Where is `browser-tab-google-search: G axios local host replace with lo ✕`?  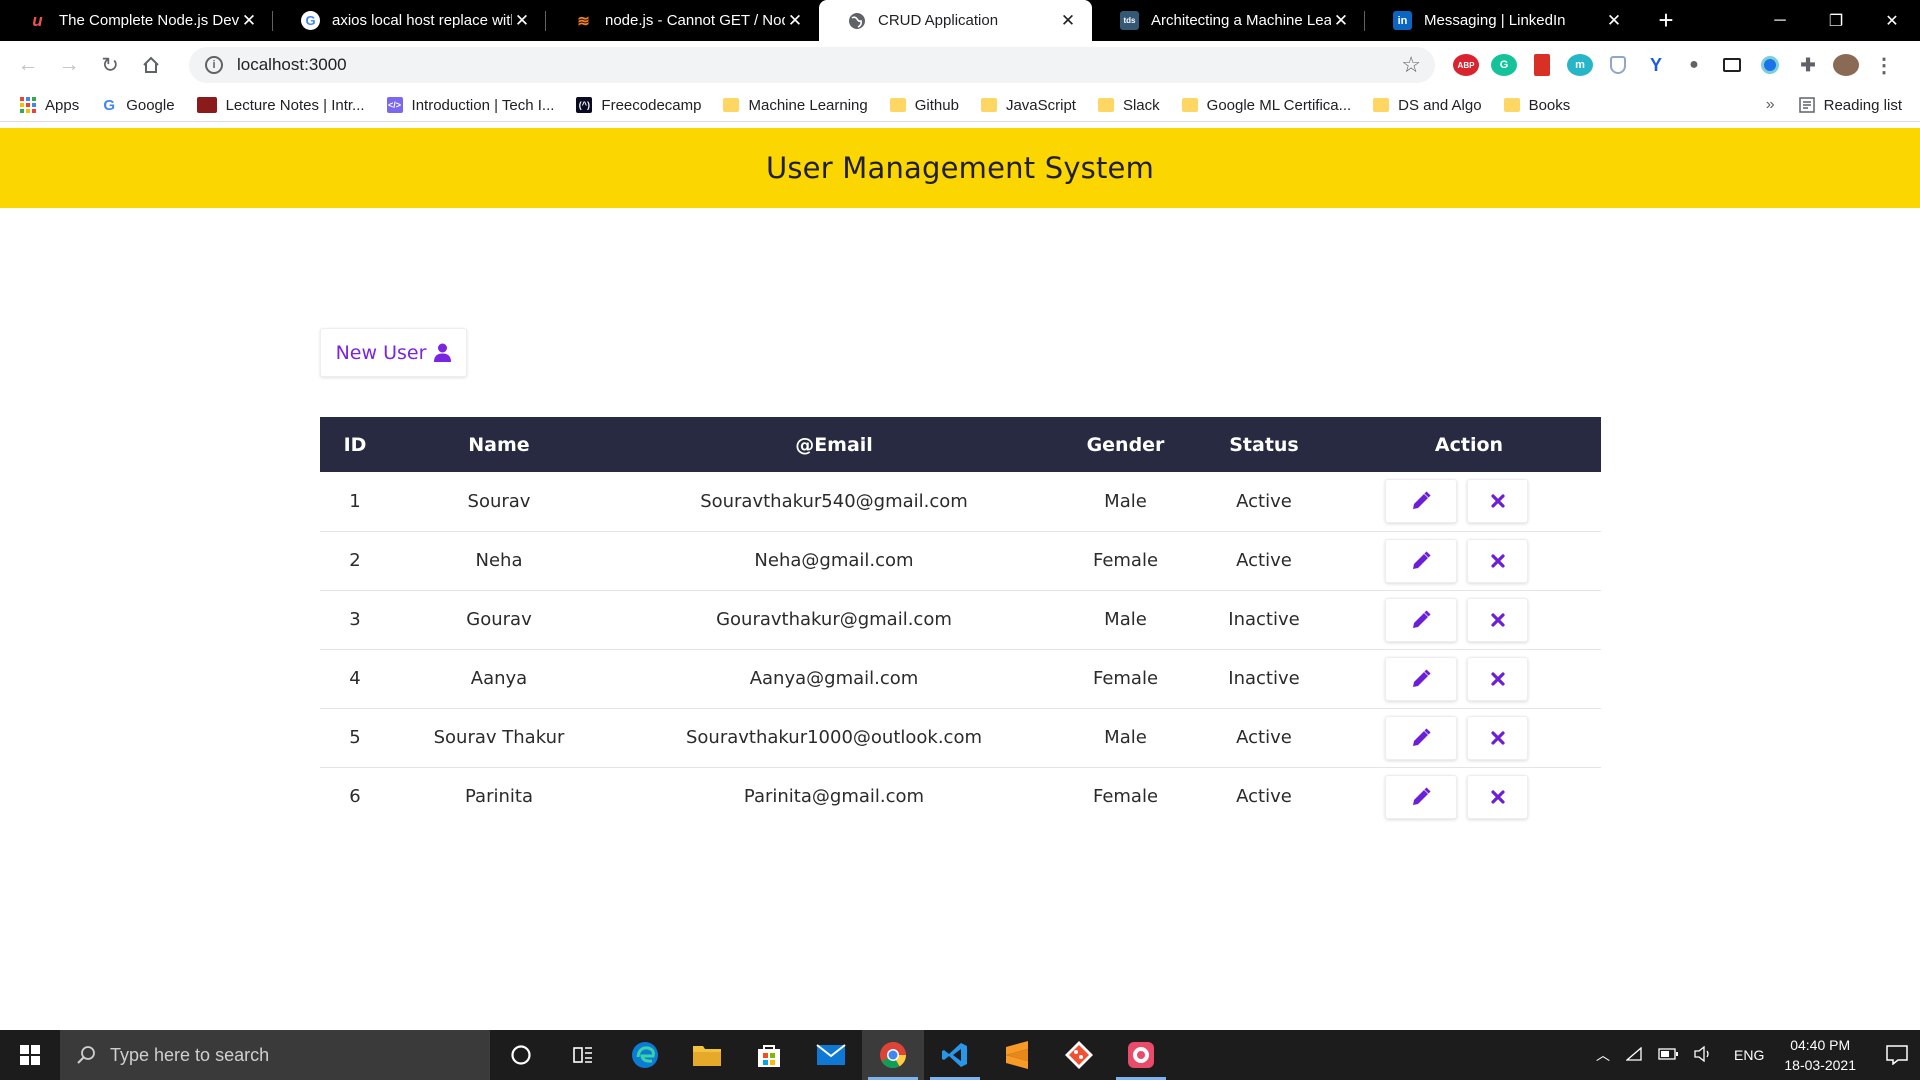 browser-tab-google-search: G axios local host replace with lo ✕ is located at coordinates (409, 20).